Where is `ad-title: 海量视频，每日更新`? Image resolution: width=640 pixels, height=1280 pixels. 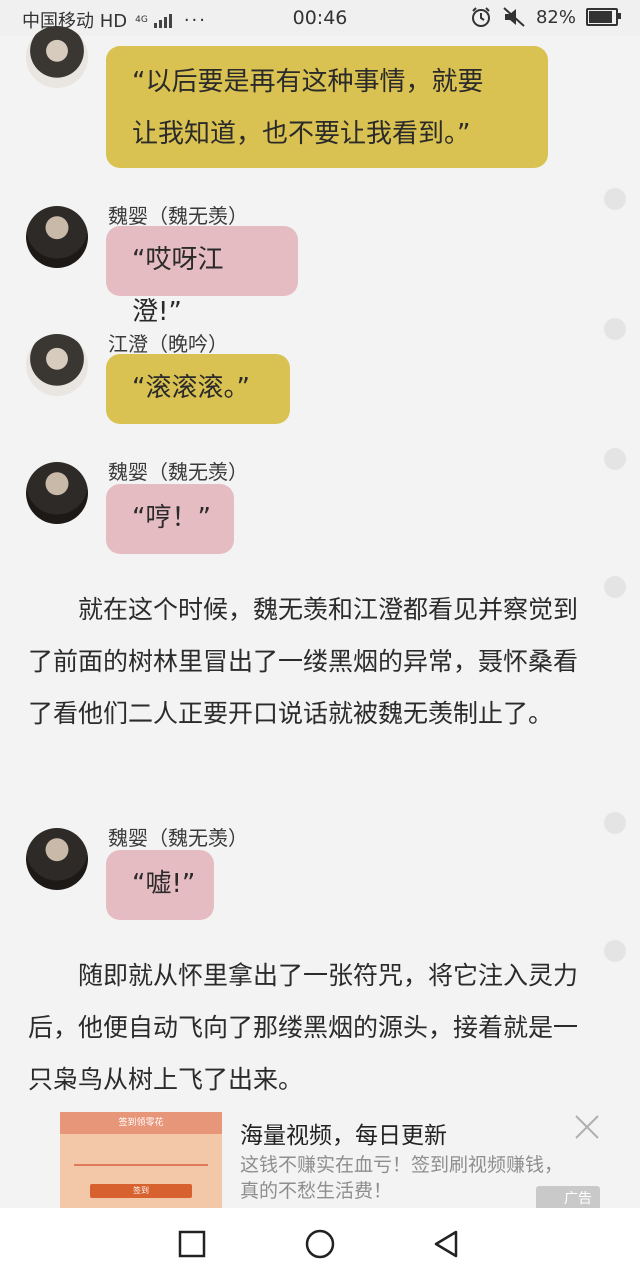 ad-title: 海量视频，每日更新 is located at coordinates (343, 1133).